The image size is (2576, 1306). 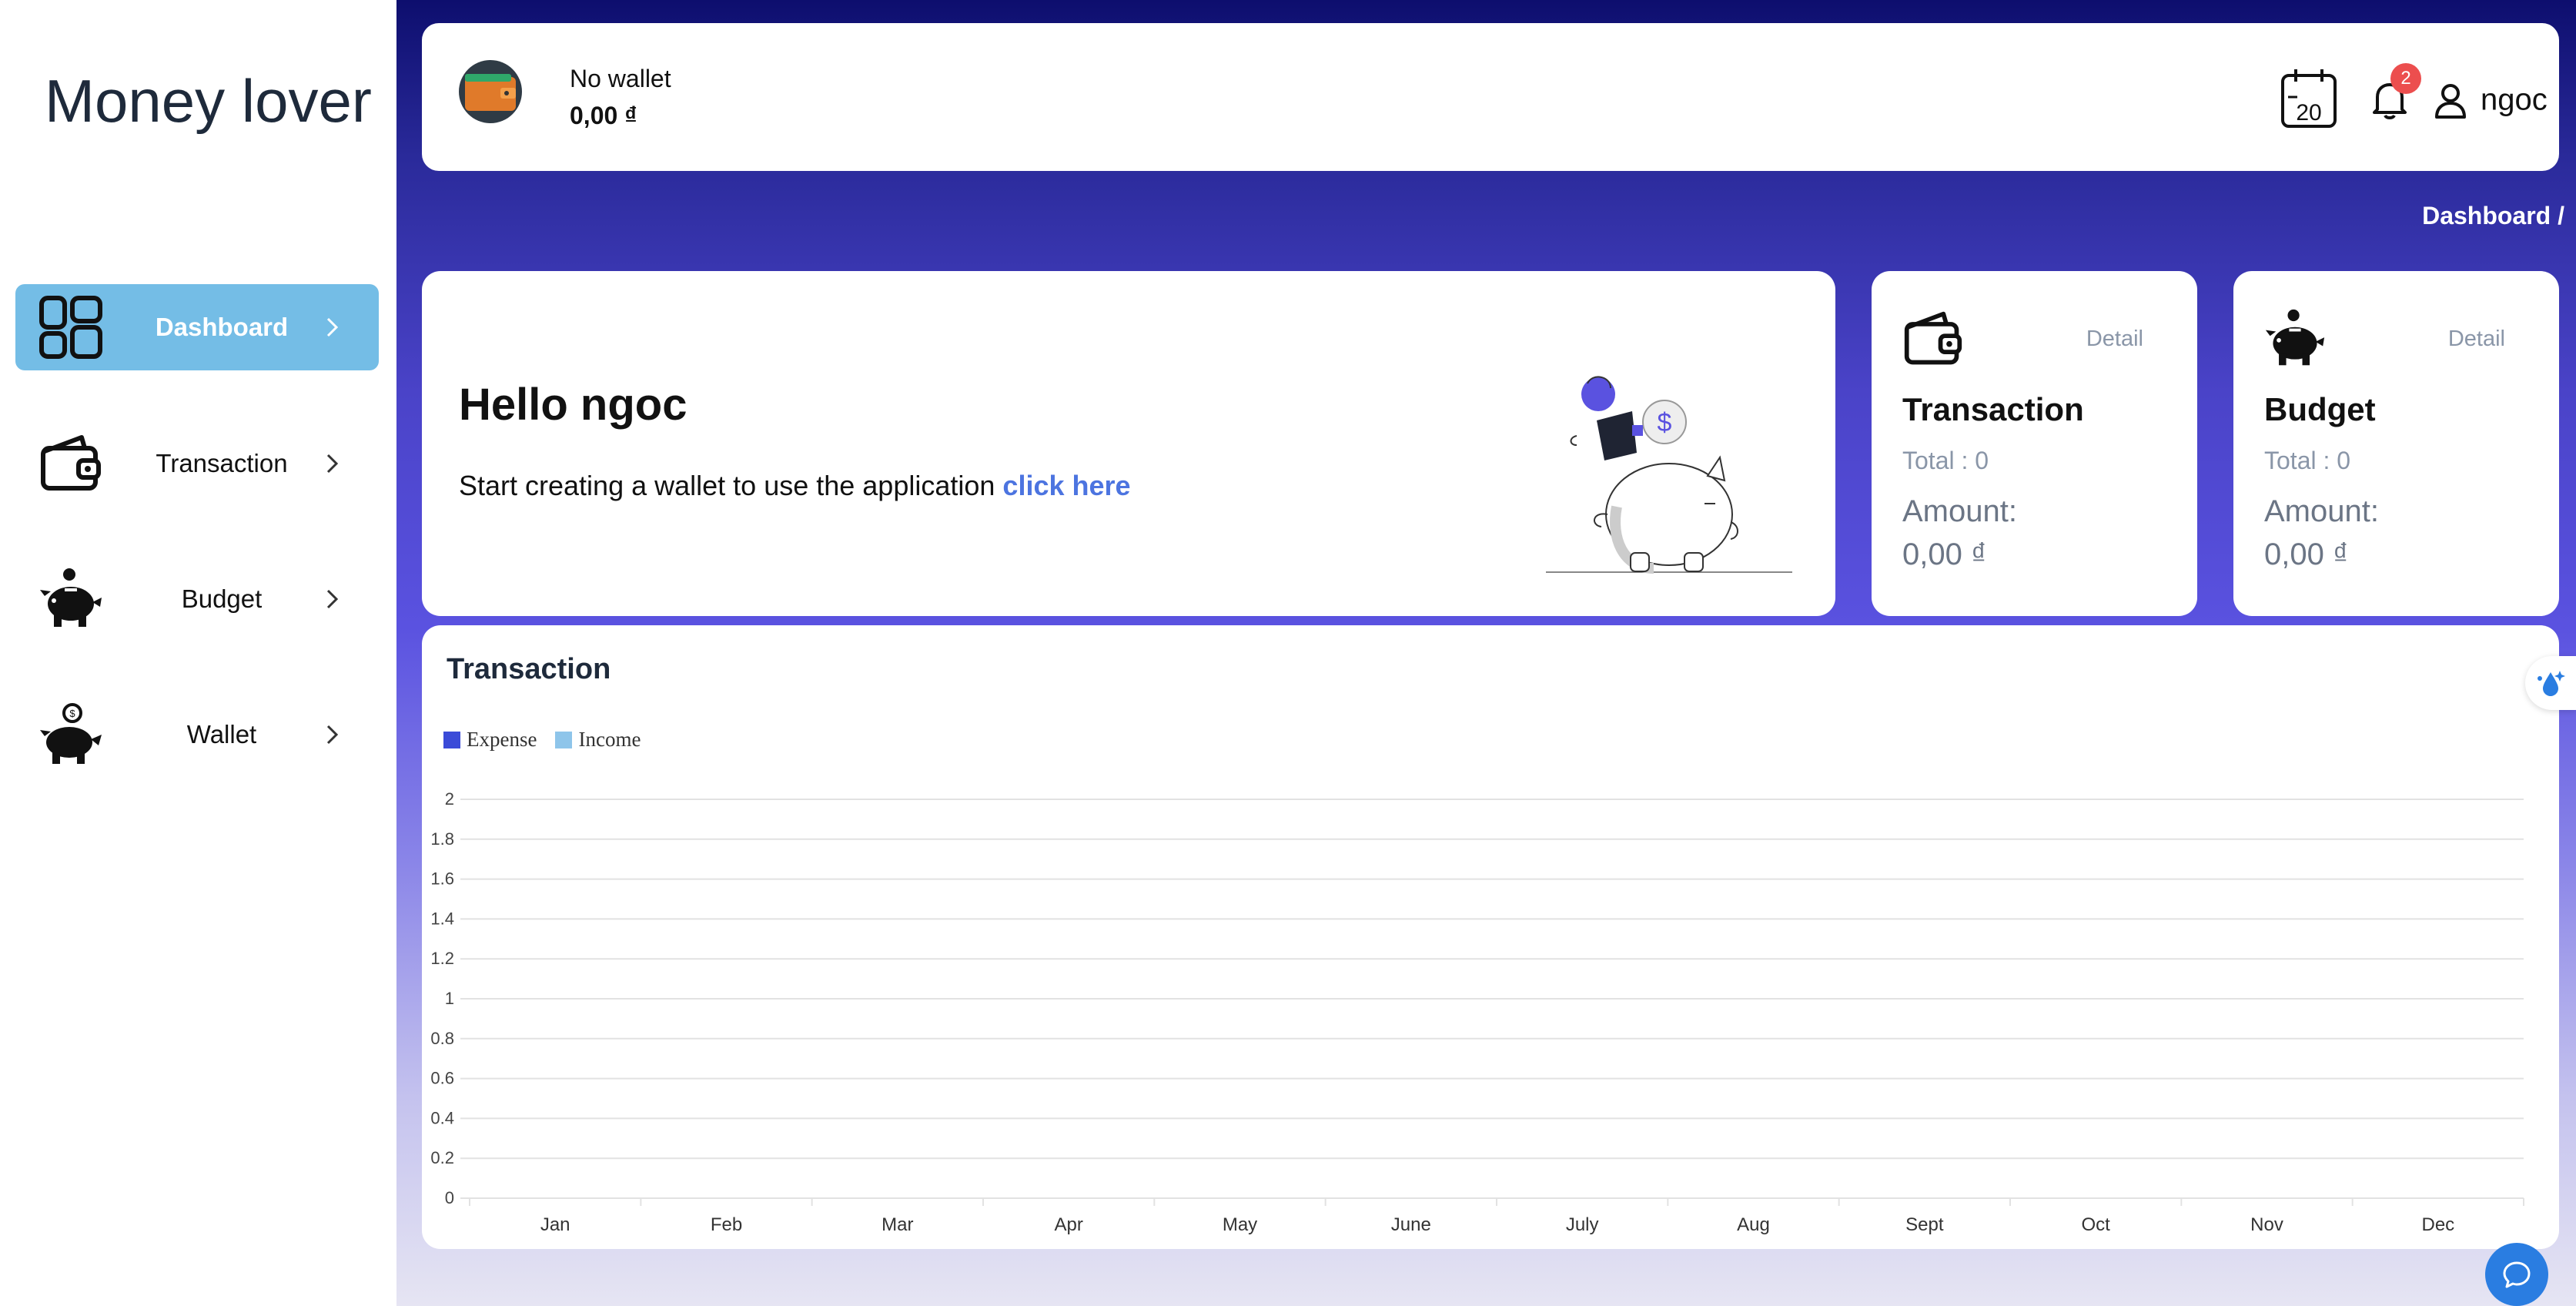 I want to click on wallet-name: No wallet, so click(x=621, y=78).